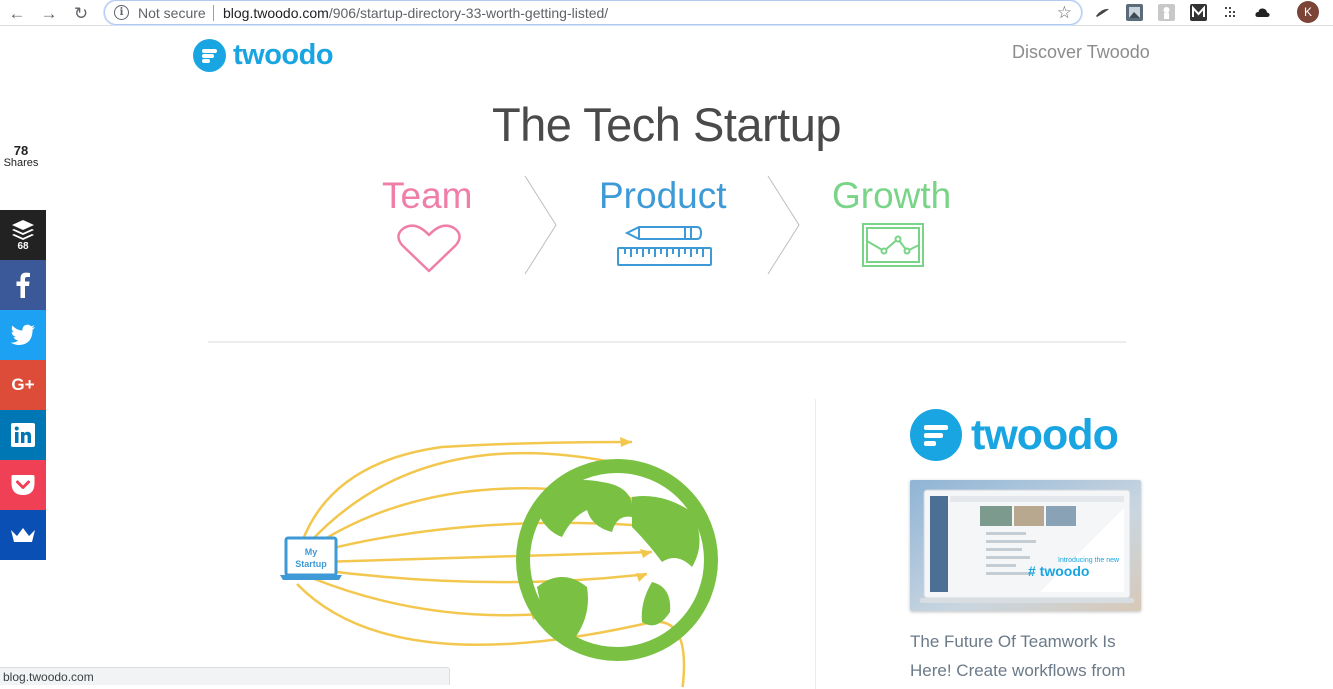 The height and width of the screenshot is (689, 1333). I want to click on info-icon: i, so click(121, 12).